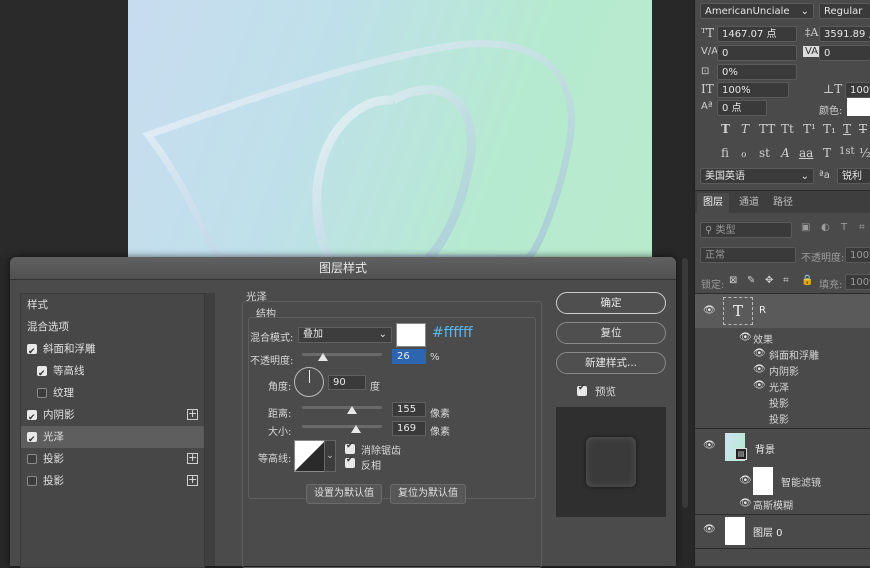 Image resolution: width=870 pixels, height=568 pixels. I want to click on text-color-swatch, so click(858, 107).